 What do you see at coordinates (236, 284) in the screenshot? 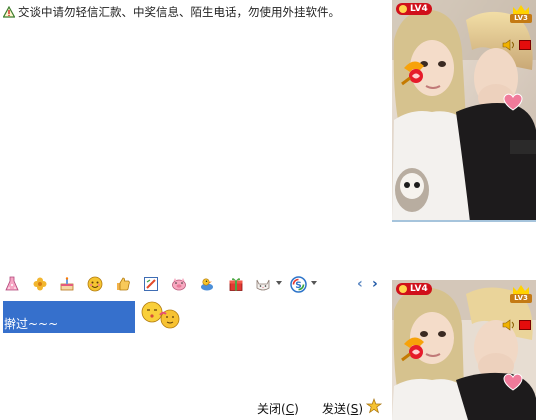
I see `gift-icon` at bounding box center [236, 284].